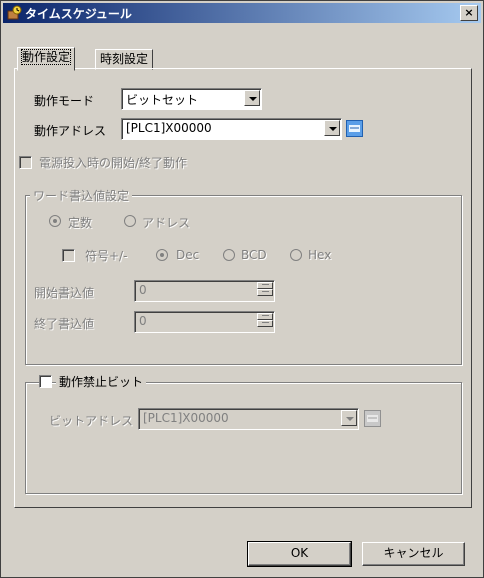  Describe the element at coordinates (45, 381) in the screenshot. I see `disable-bit-checkbox` at that location.